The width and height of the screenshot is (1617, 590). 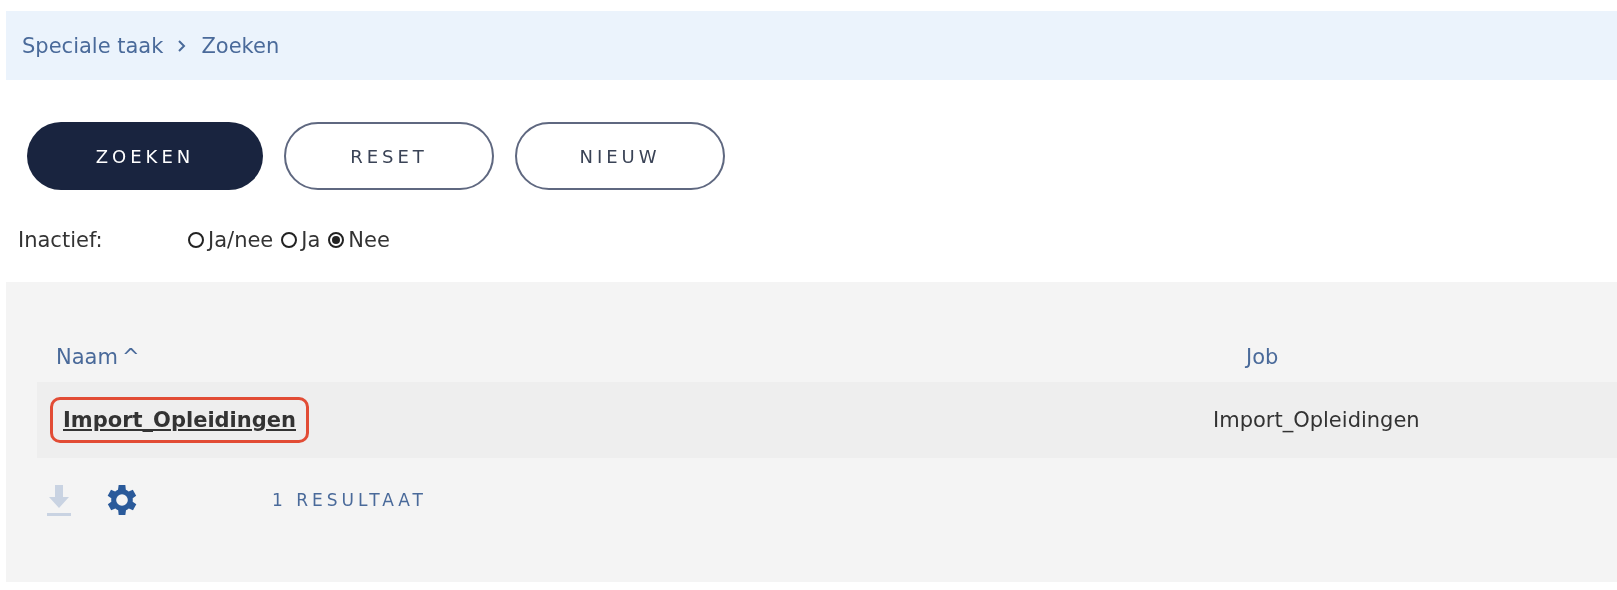 What do you see at coordinates (389, 156) in the screenshot?
I see `action-button: RESET` at bounding box center [389, 156].